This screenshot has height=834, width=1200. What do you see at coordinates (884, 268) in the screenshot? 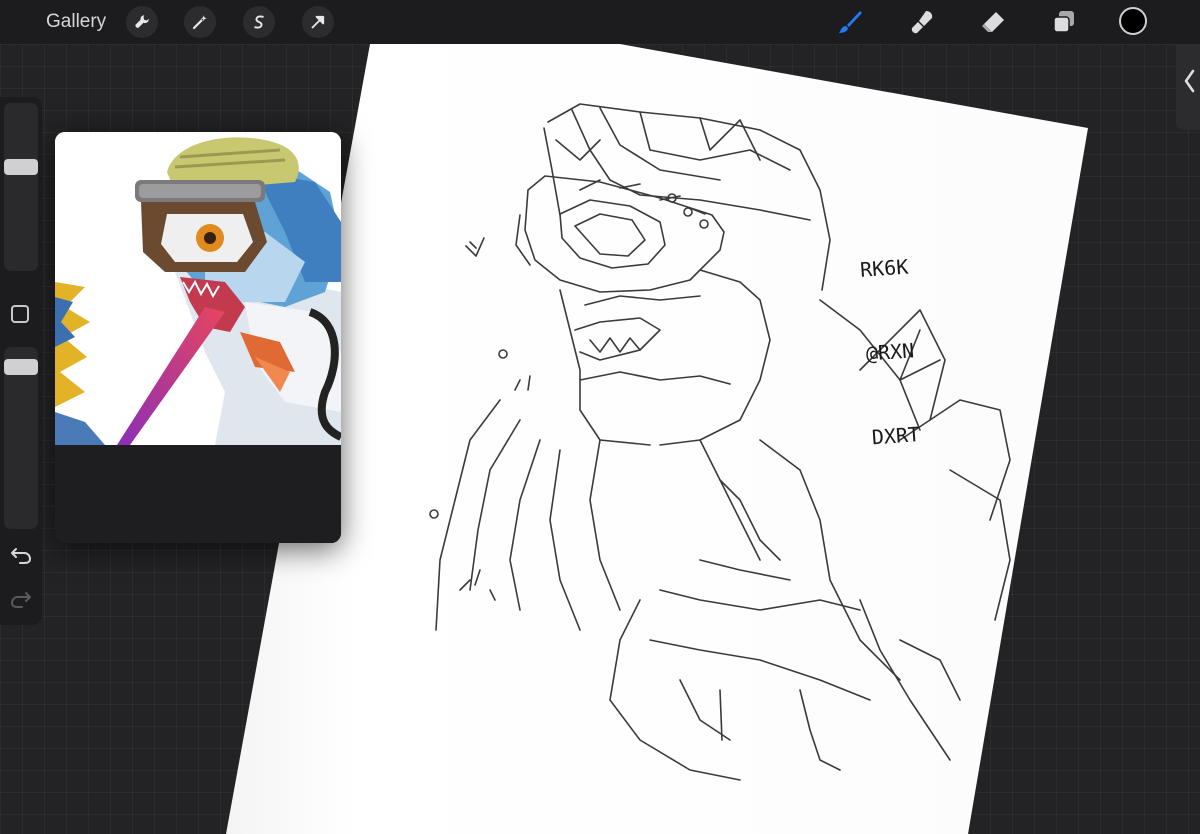
I see `signature-line: RK6K` at bounding box center [884, 268].